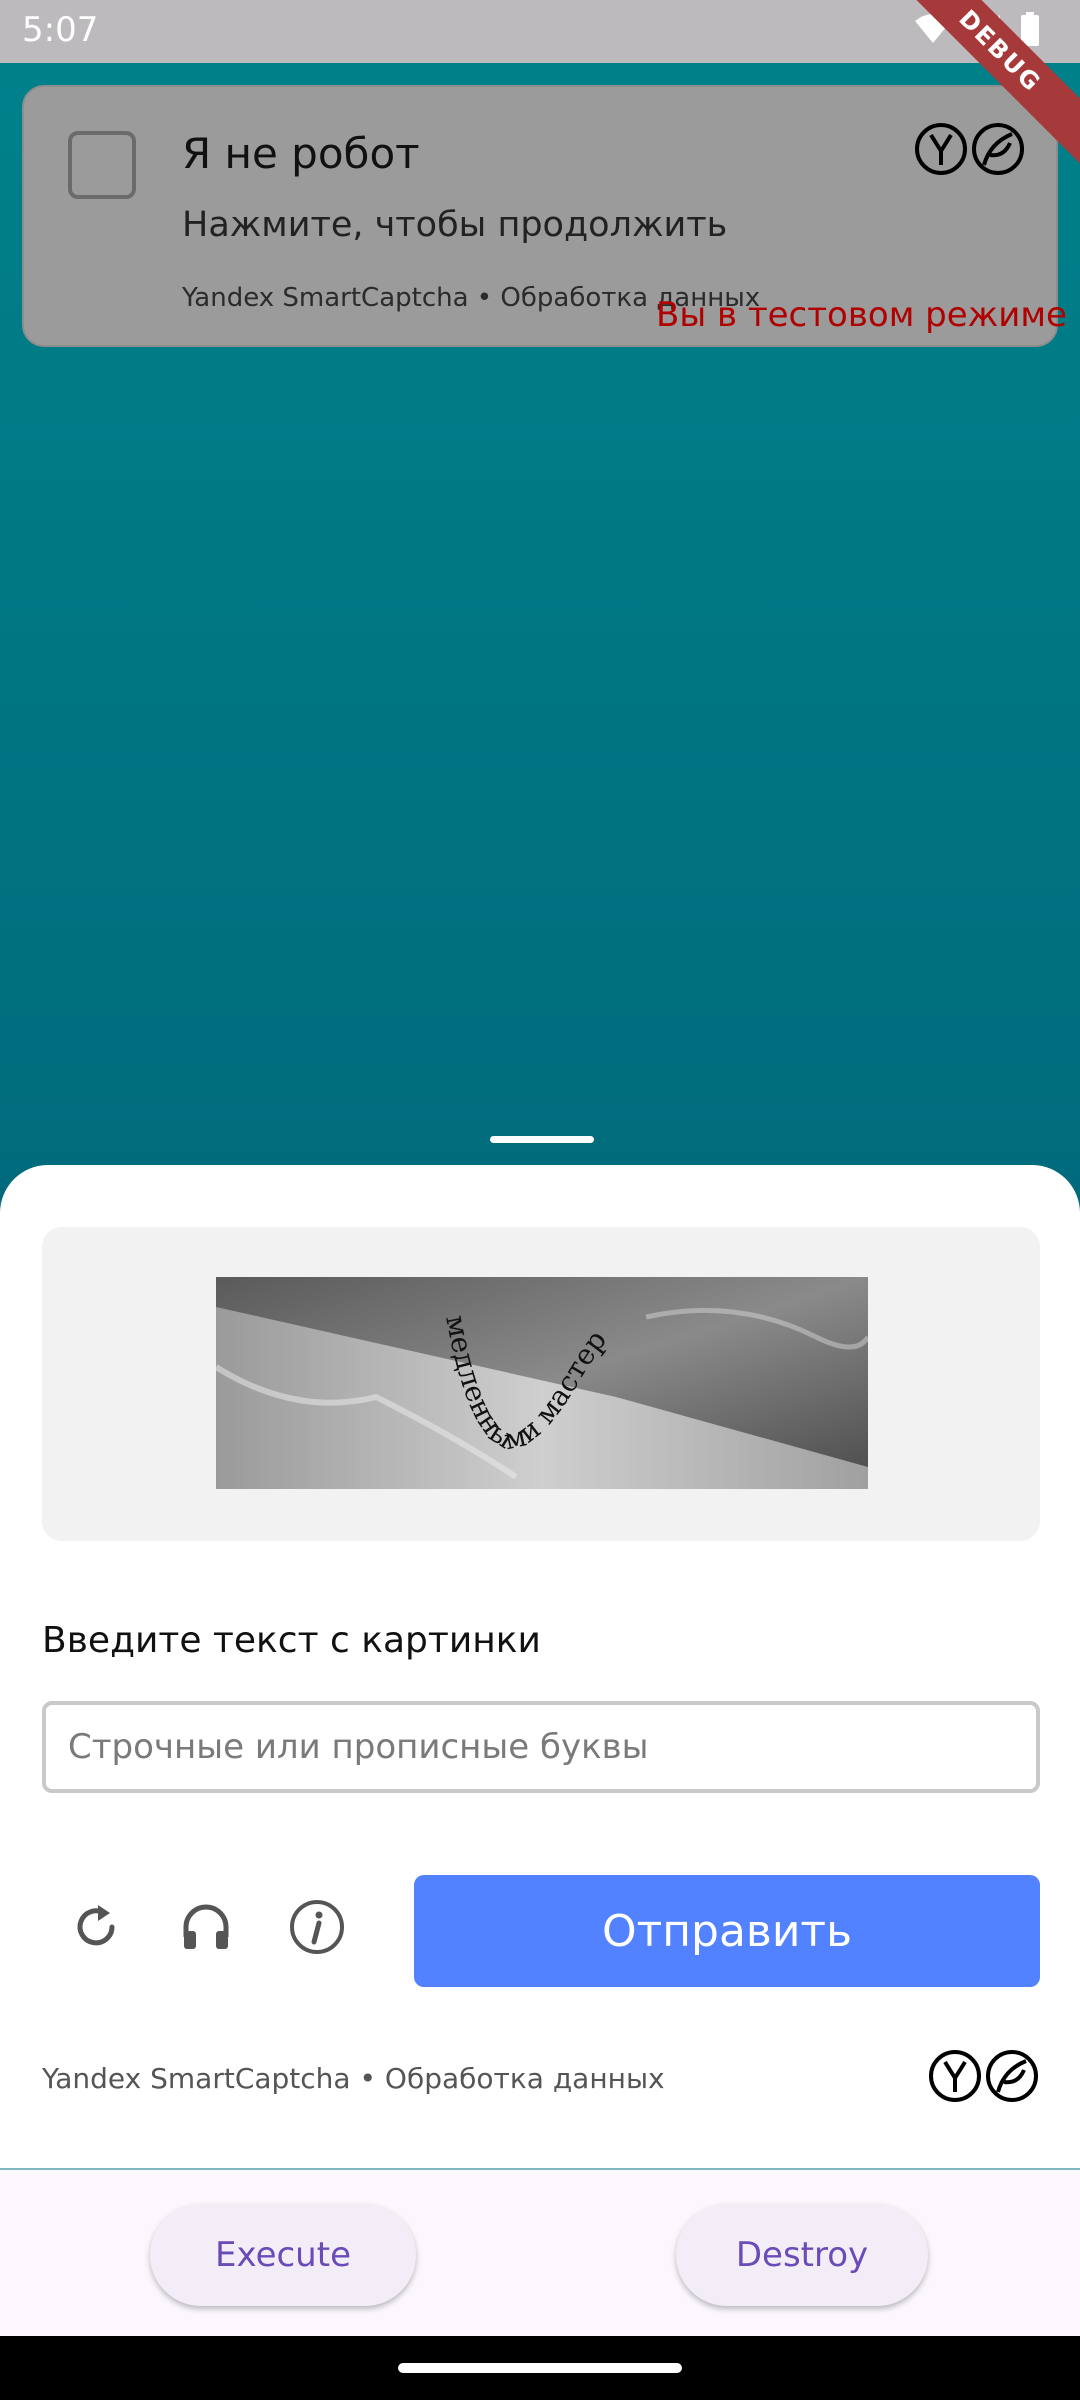  I want to click on test-mode-notice: Вы в тестовом режиме, so click(861, 315).